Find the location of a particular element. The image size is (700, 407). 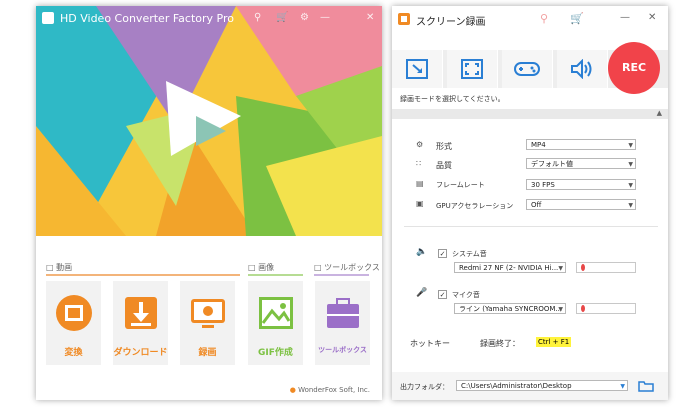

download-label: ダウンロード is located at coordinates (140, 353).